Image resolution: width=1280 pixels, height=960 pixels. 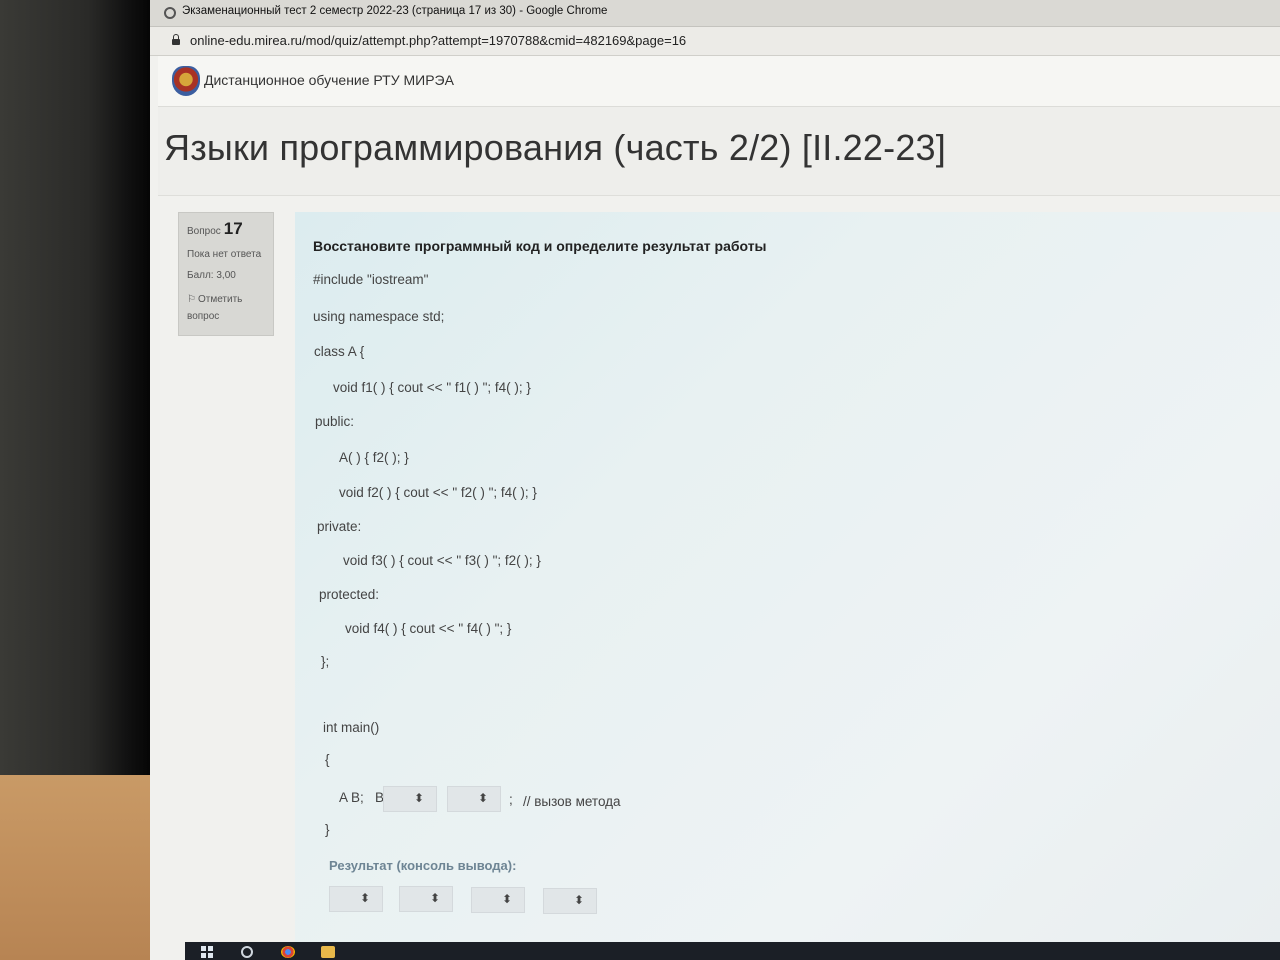 I want to click on code-line: void f2( ) { cout << " f2( ) "; f4( ); }, so click(x=438, y=492).